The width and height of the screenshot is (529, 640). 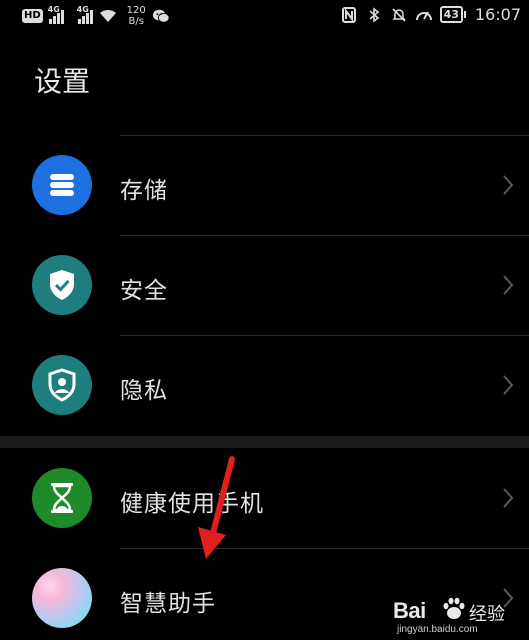 What do you see at coordinates (136, 21) in the screenshot?
I see `speed-unit: B/s` at bounding box center [136, 21].